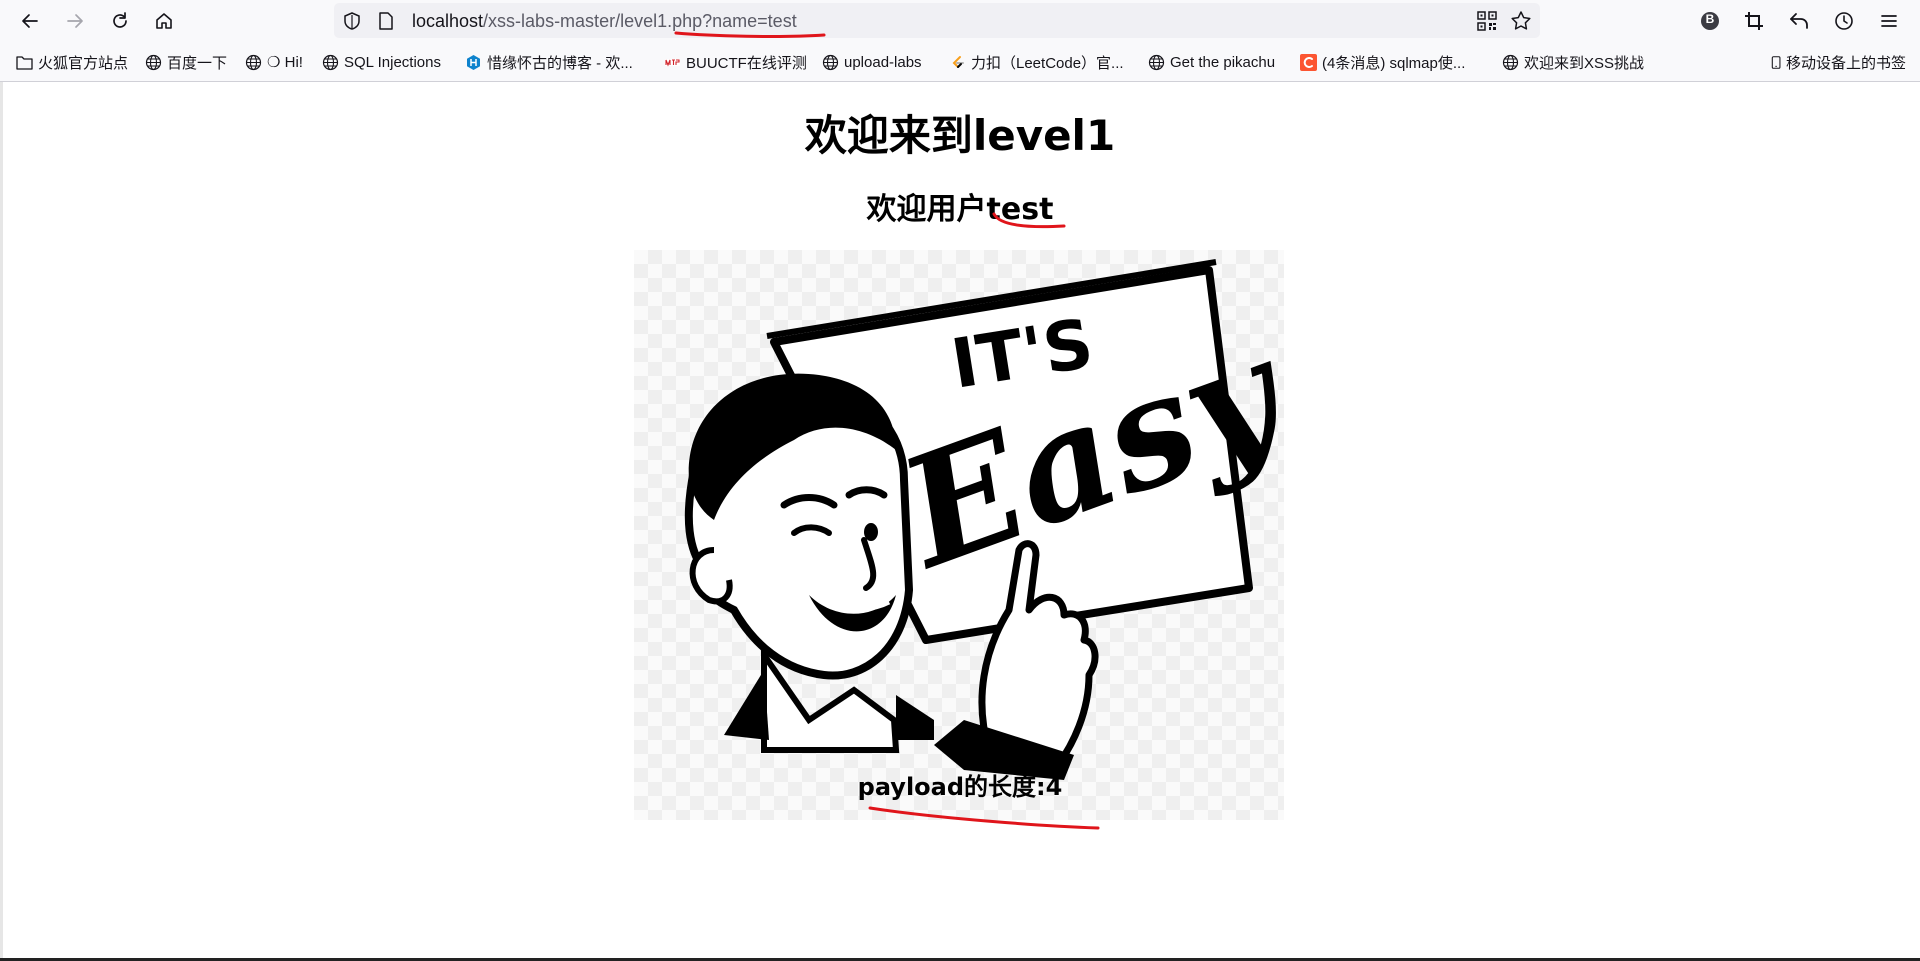 The image size is (1920, 961). I want to click on url-host: localhost, so click(448, 21).